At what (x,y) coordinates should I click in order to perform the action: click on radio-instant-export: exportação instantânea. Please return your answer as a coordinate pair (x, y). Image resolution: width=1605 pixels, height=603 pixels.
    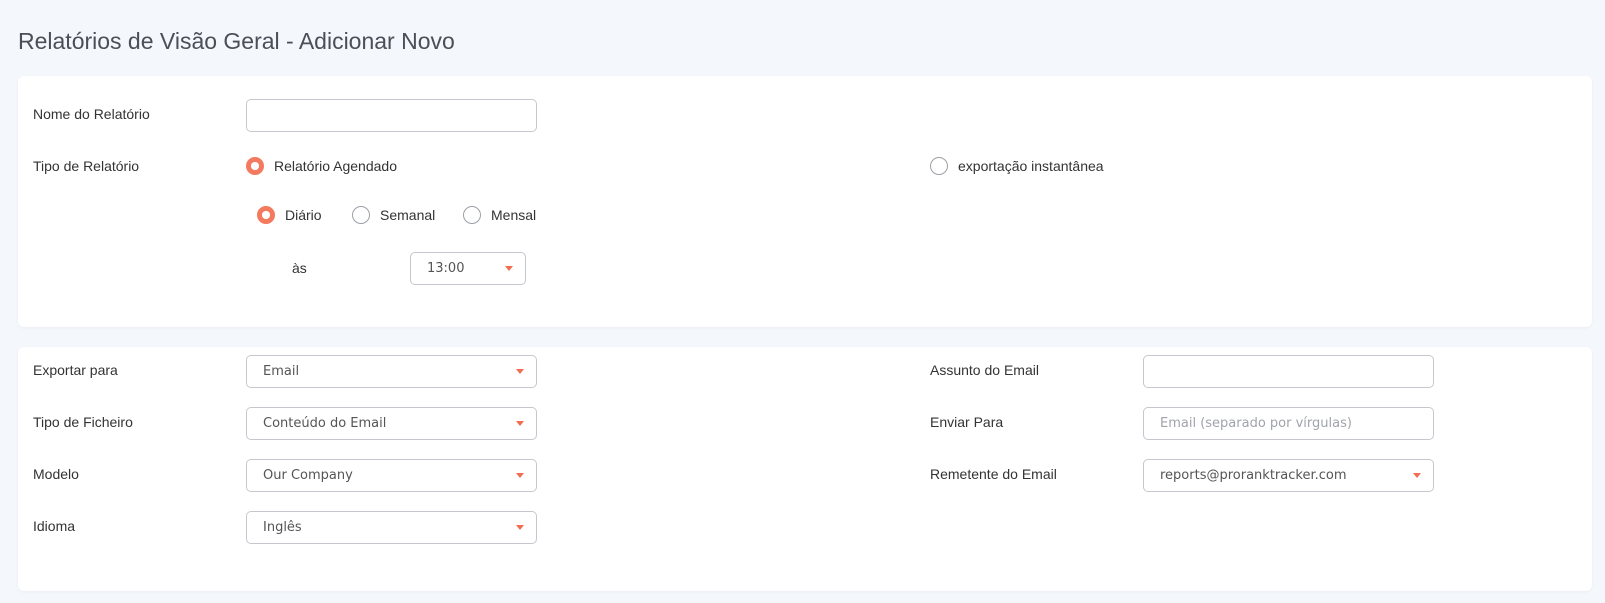
    Looking at the image, I should click on (1017, 166).